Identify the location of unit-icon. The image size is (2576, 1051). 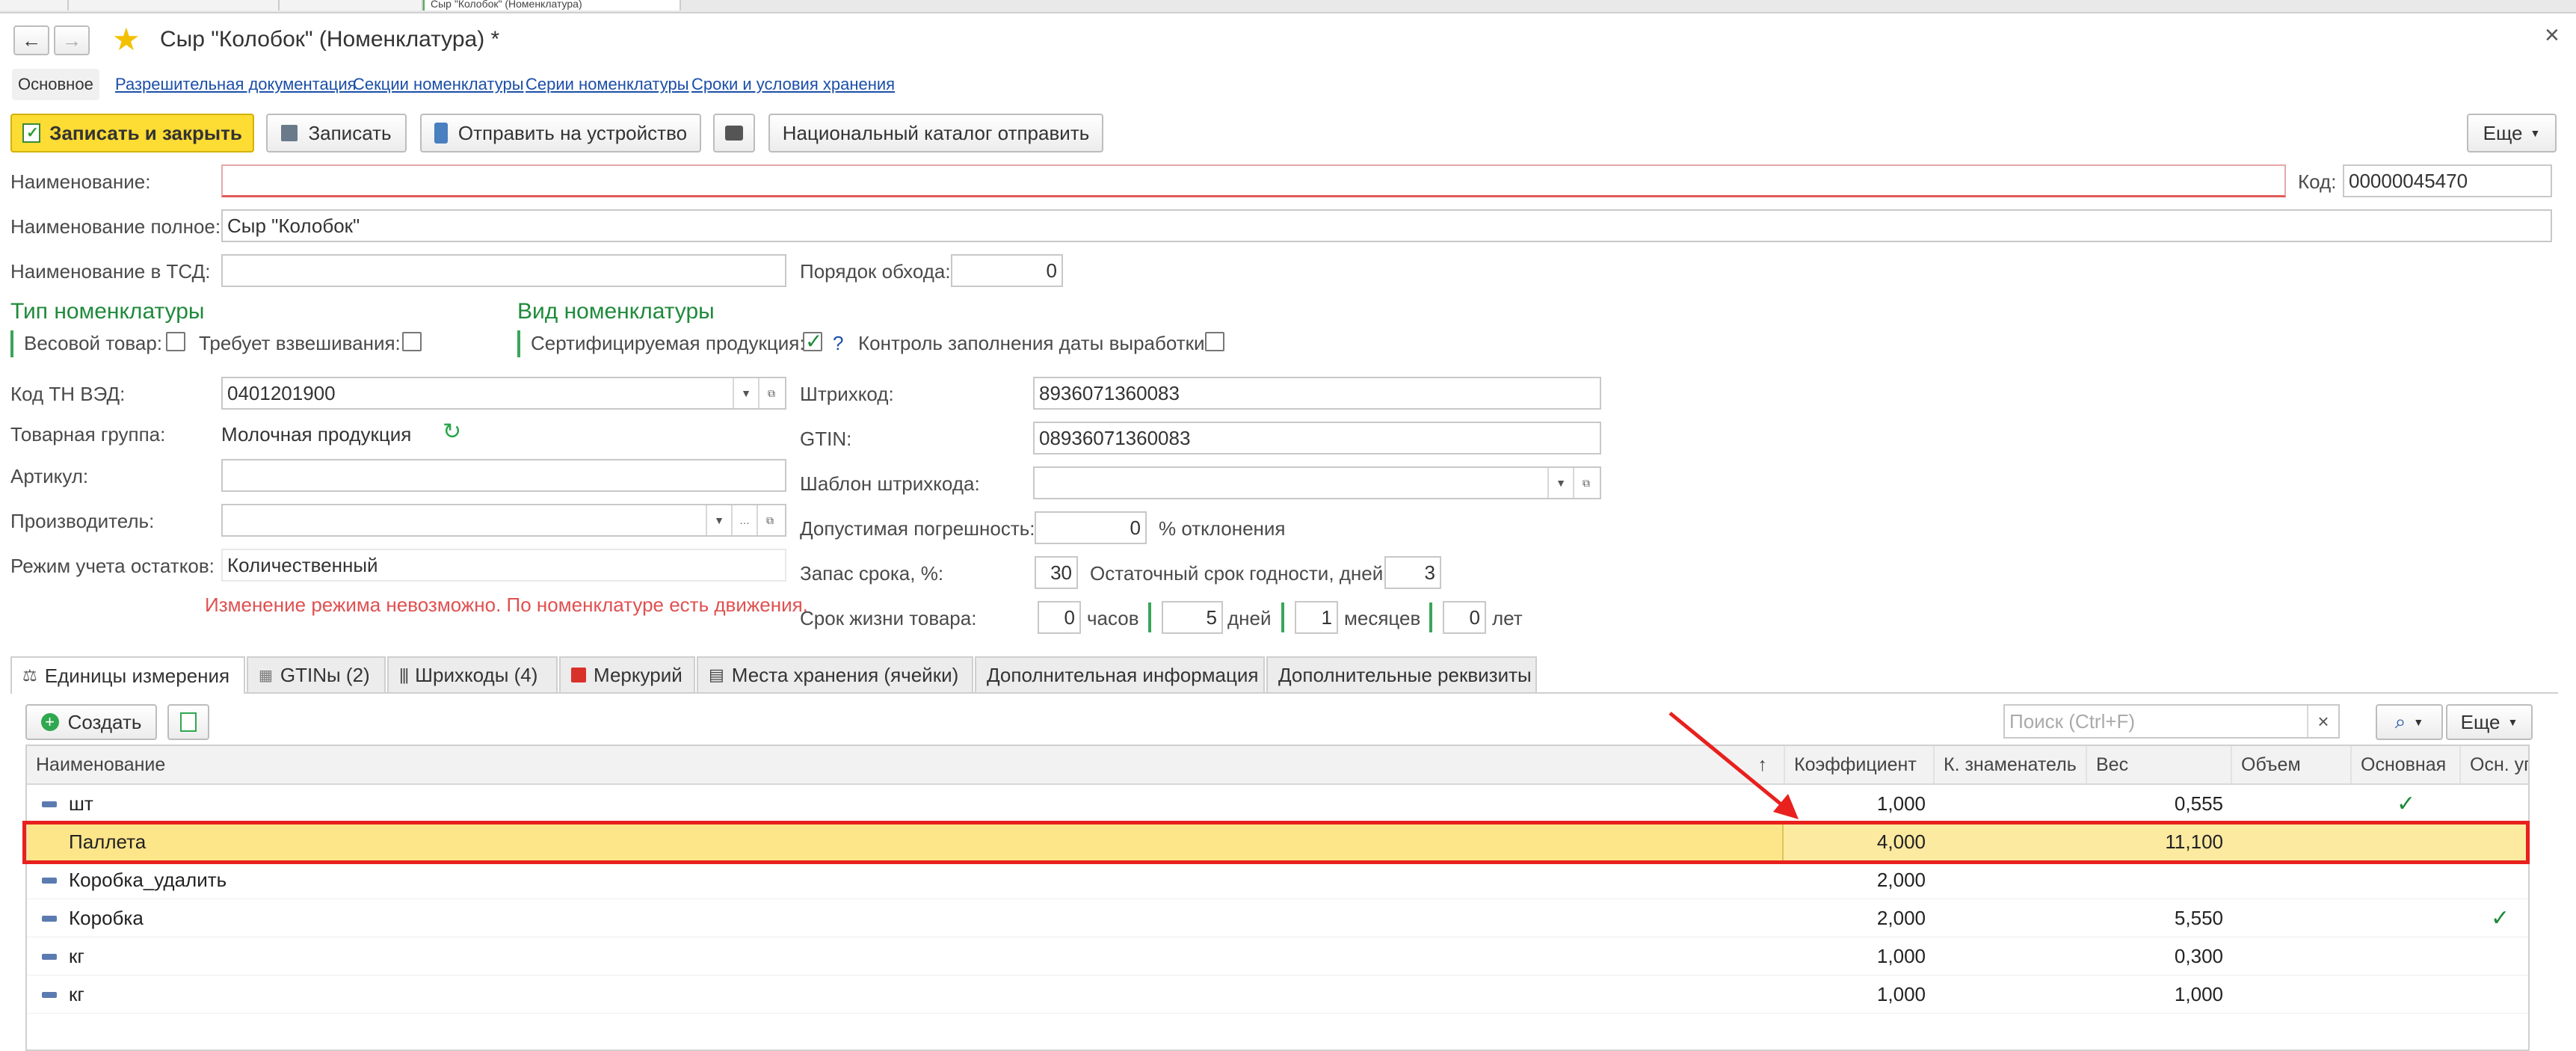
(49, 881).